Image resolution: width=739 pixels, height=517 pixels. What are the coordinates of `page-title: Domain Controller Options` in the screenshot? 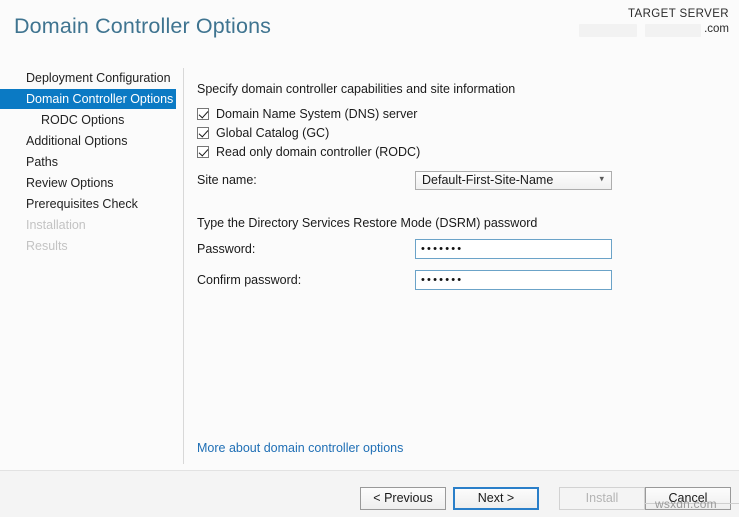 It's located at (143, 26).